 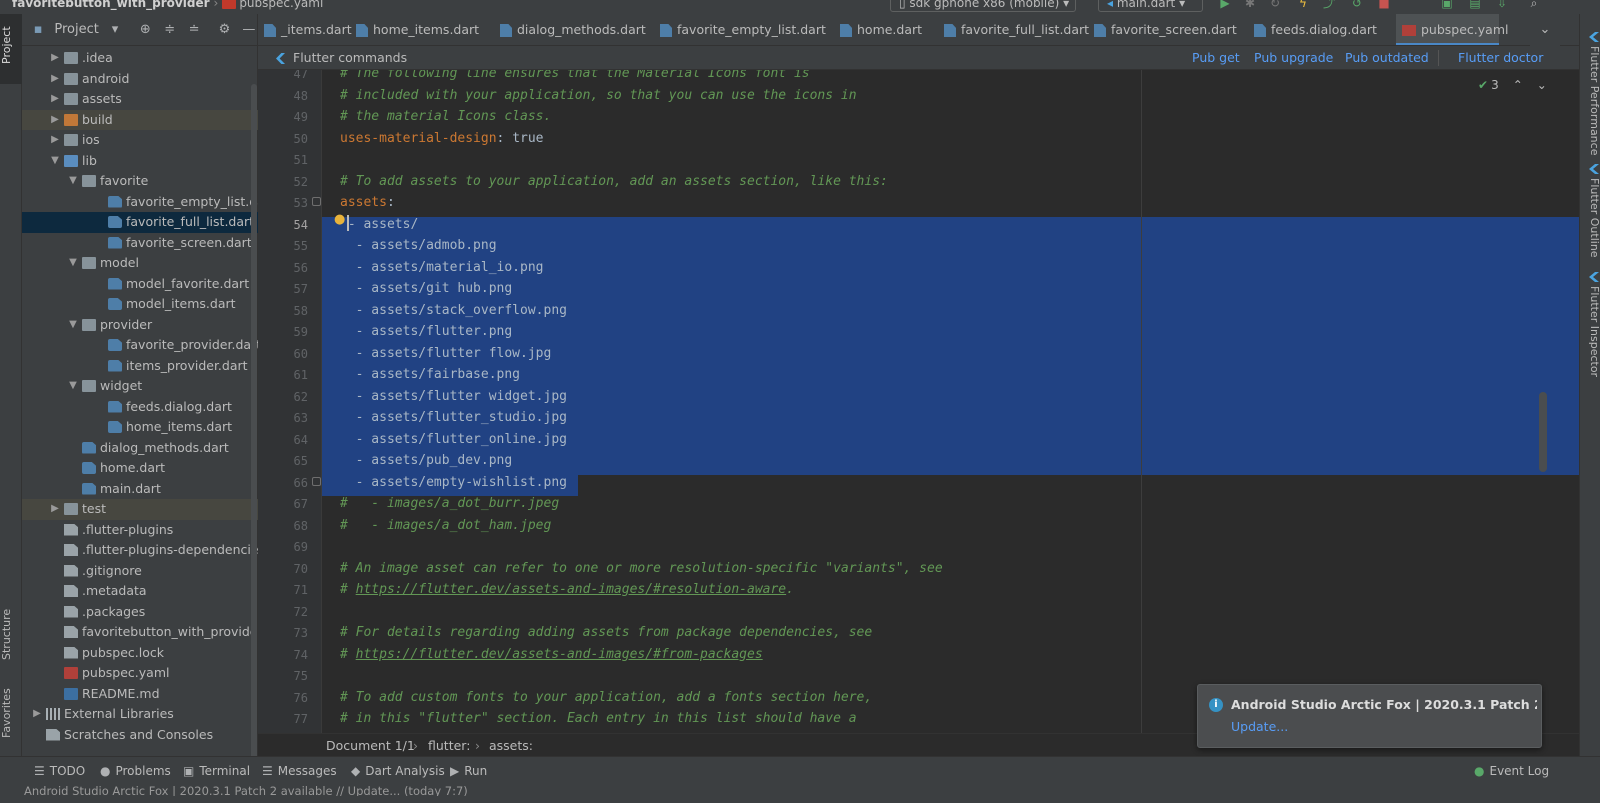 What do you see at coordinates (1452, 29) in the screenshot?
I see `editor-tab: pubspec.yaml` at bounding box center [1452, 29].